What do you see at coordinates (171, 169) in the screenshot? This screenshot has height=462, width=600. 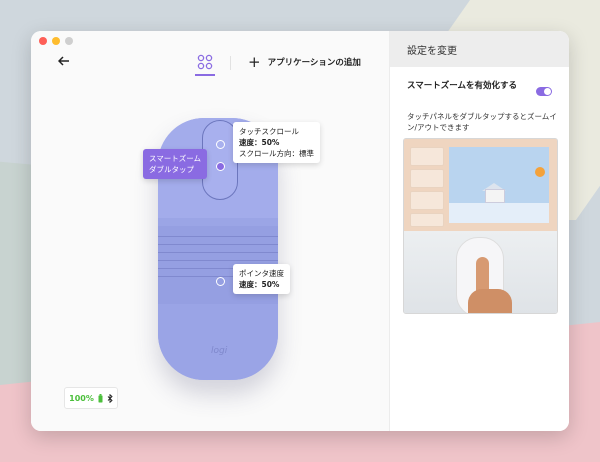 I see `callout-action: ダブルタップ` at bounding box center [171, 169].